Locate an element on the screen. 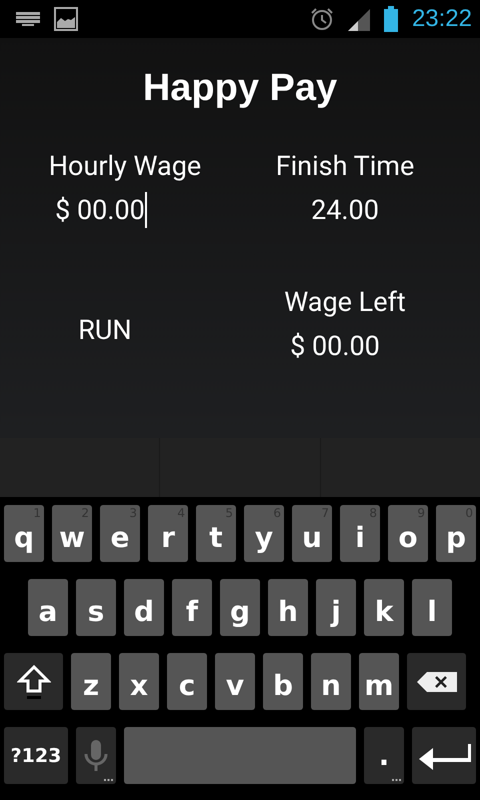  key: g is located at coordinates (240, 607).